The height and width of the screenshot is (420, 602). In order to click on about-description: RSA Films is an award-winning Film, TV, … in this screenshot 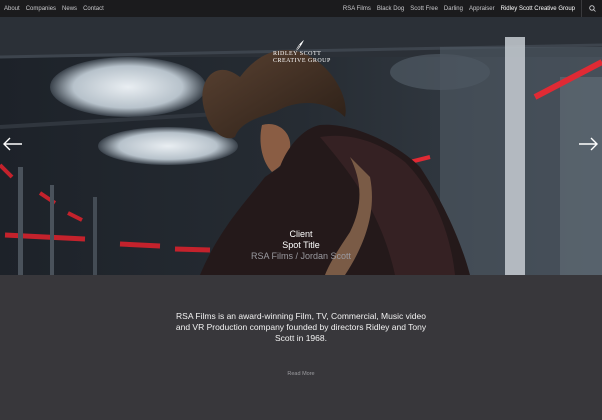, I will do `click(301, 327)`.